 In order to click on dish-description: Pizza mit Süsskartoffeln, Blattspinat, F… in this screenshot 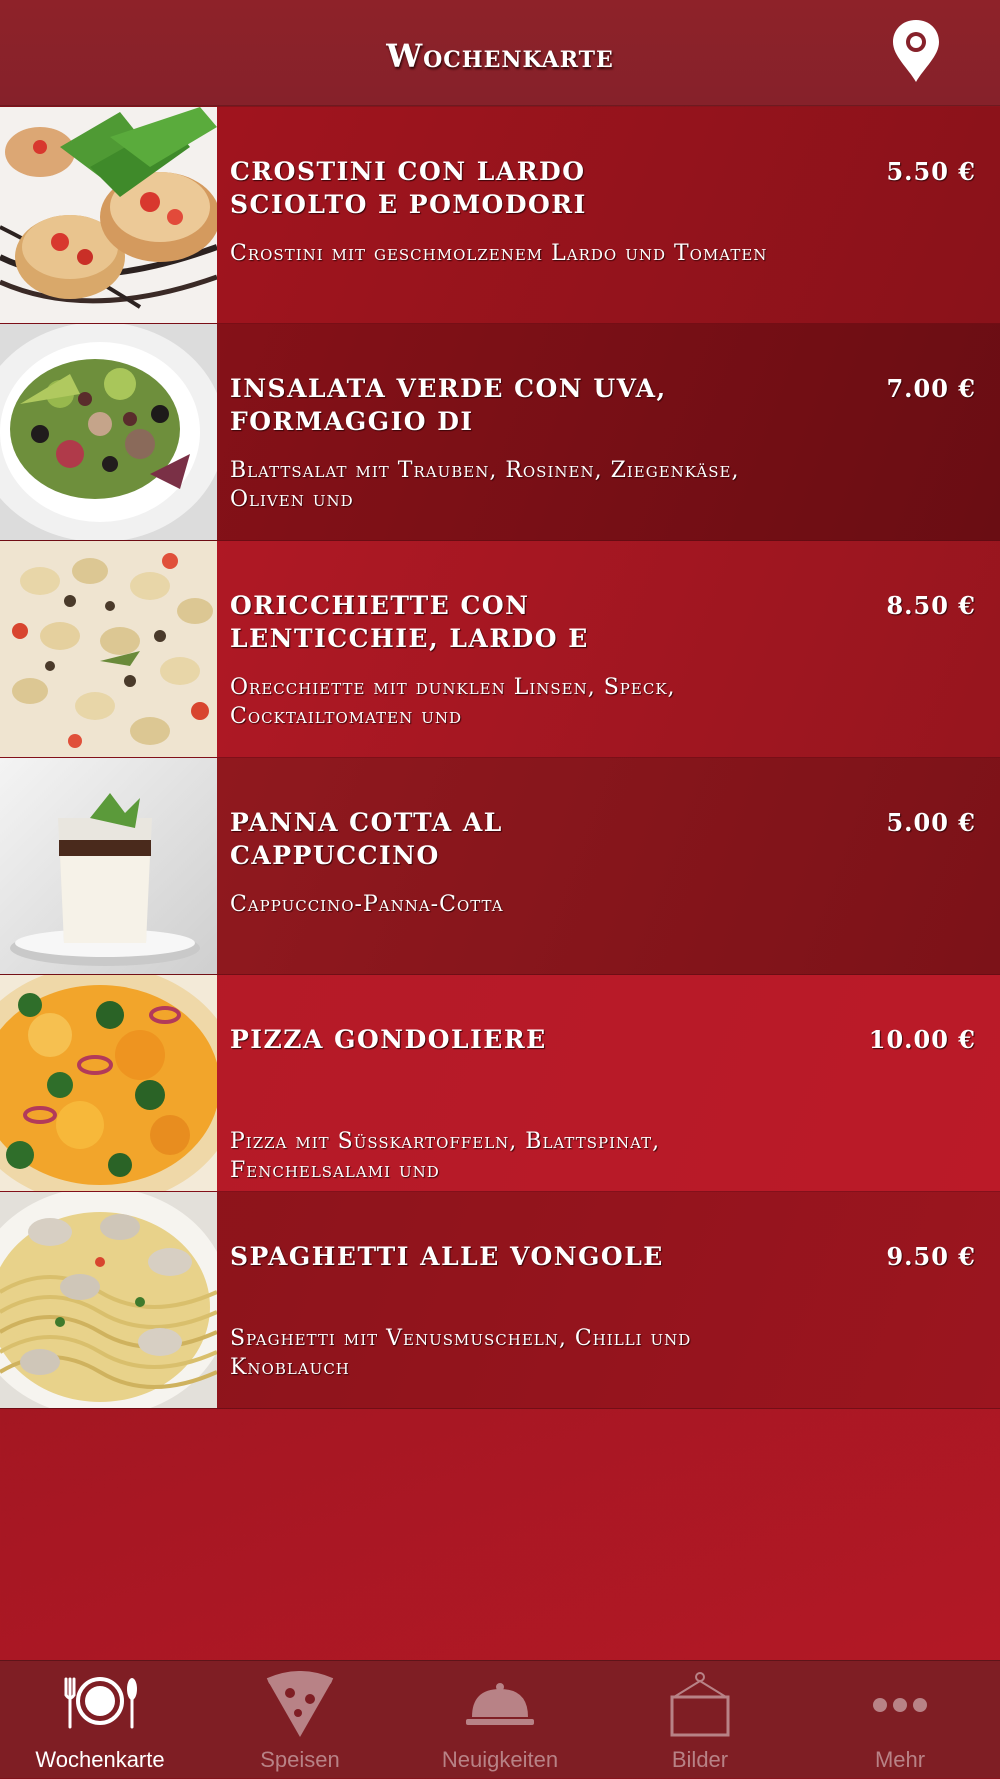, I will do `click(445, 1156)`.